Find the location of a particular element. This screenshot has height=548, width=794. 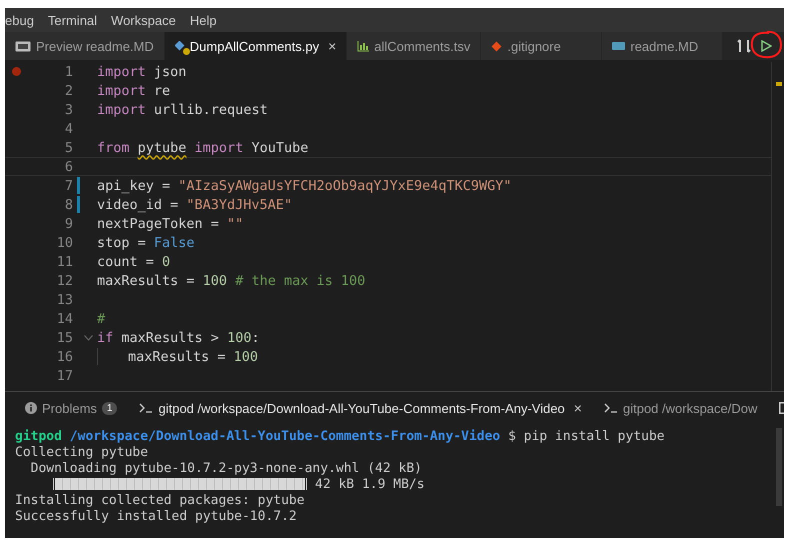

code-line: api_key = "AIzaSyAWgaUsYFCH2oOb9aqYJYxE9e4qTKC9WGY" is located at coordinates (304, 186).